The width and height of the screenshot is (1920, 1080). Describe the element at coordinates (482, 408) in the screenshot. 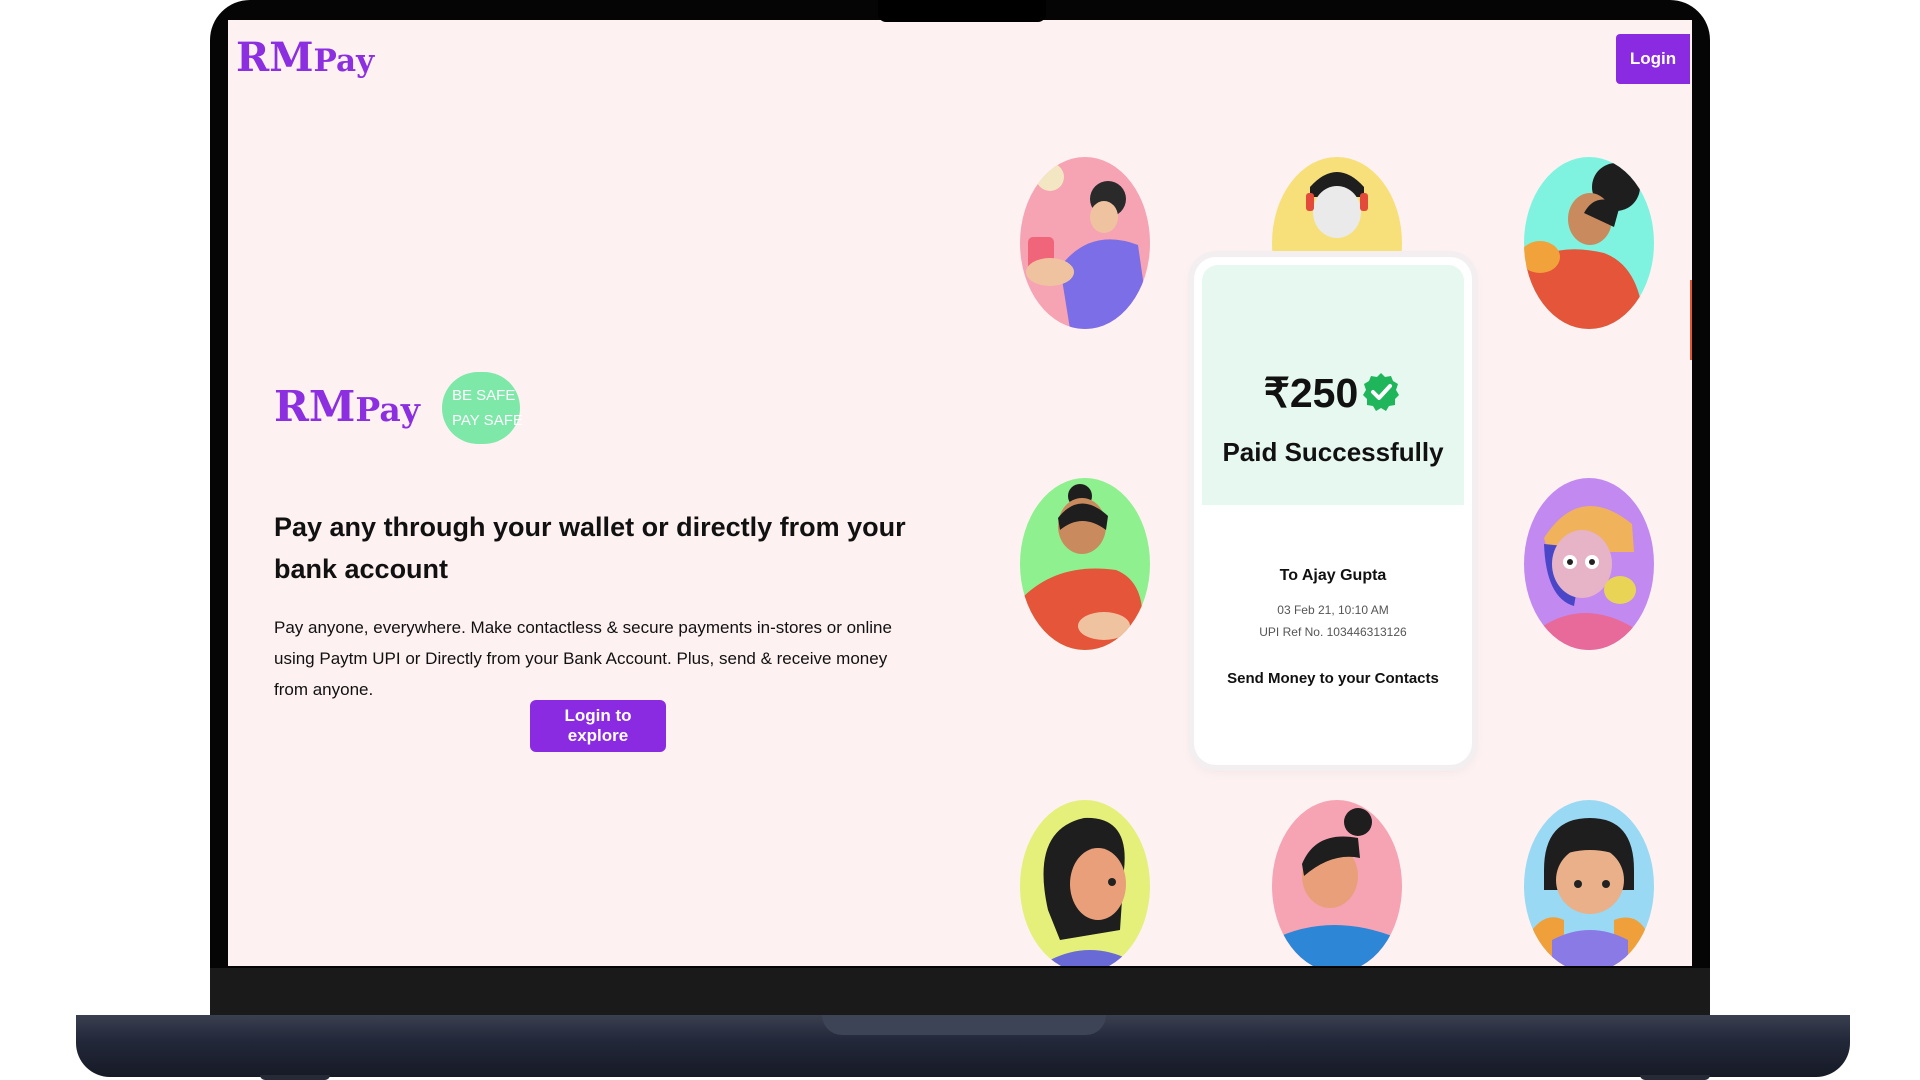

I see `tagline-badge: BE SAFE PAY SAFE` at that location.